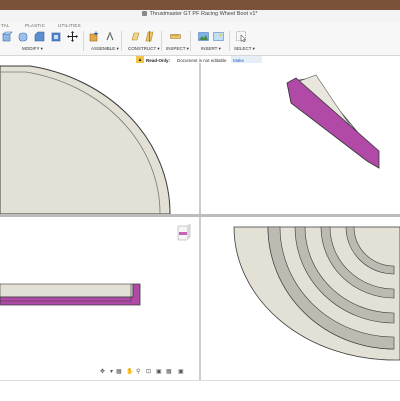 The width and height of the screenshot is (400, 401). I want to click on viewport-splitter-vertical, so click(200, 221).